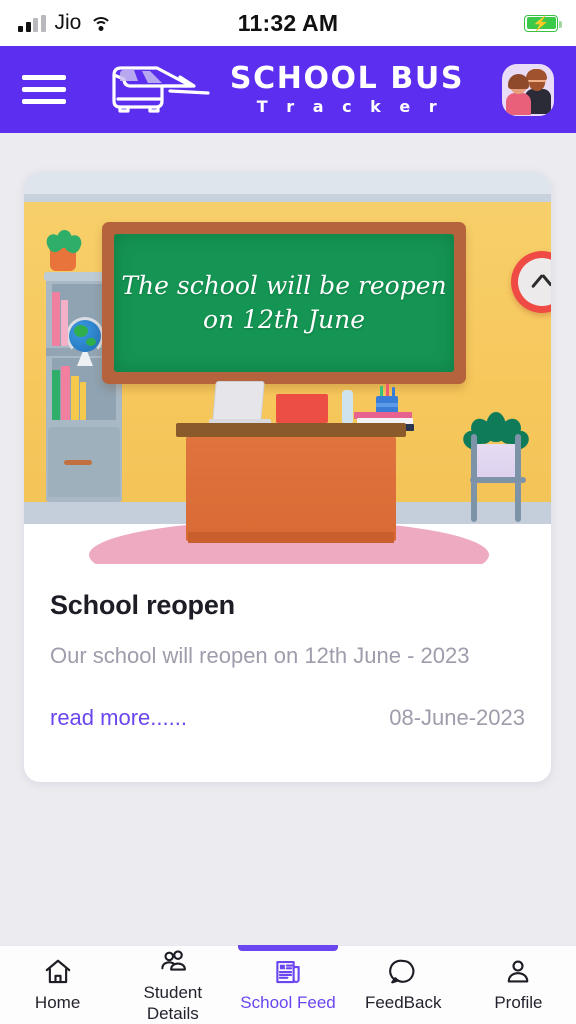  Describe the element at coordinates (350, 107) in the screenshot. I see `app-subtitle: T r a c k e r` at that location.